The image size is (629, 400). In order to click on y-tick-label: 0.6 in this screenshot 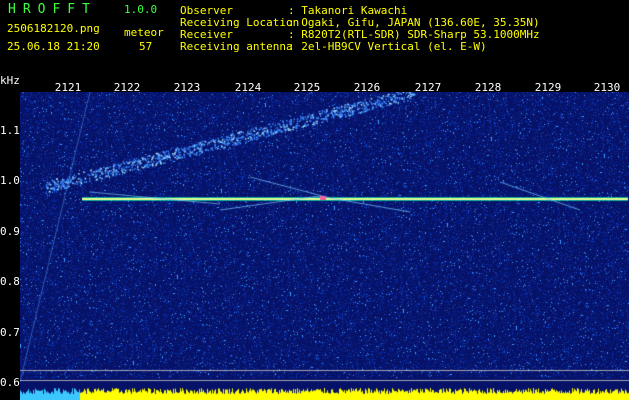, I will do `click(10, 382)`.